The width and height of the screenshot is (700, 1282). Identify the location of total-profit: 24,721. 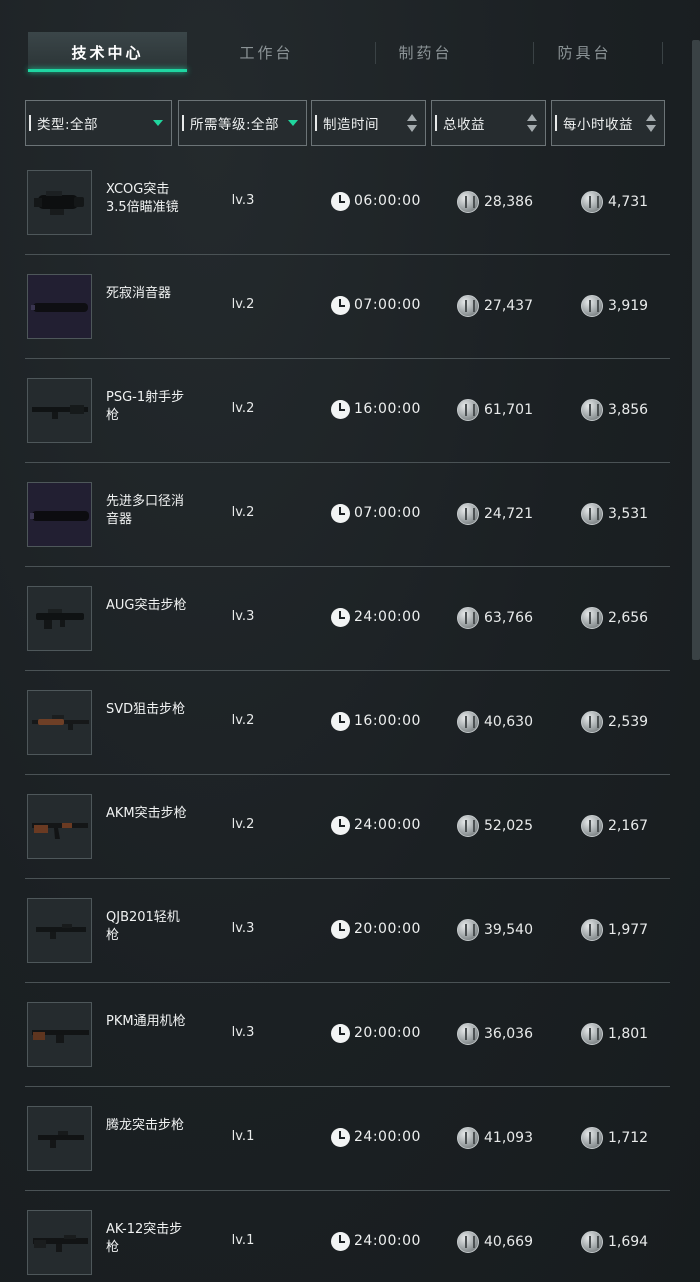
(495, 514).